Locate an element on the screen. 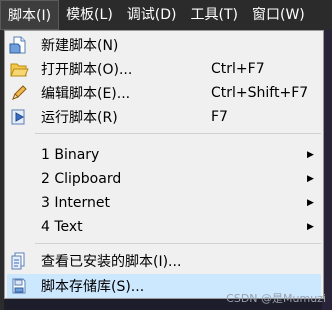 The height and width of the screenshot is (310, 332). new-script-icon is located at coordinates (19, 45).